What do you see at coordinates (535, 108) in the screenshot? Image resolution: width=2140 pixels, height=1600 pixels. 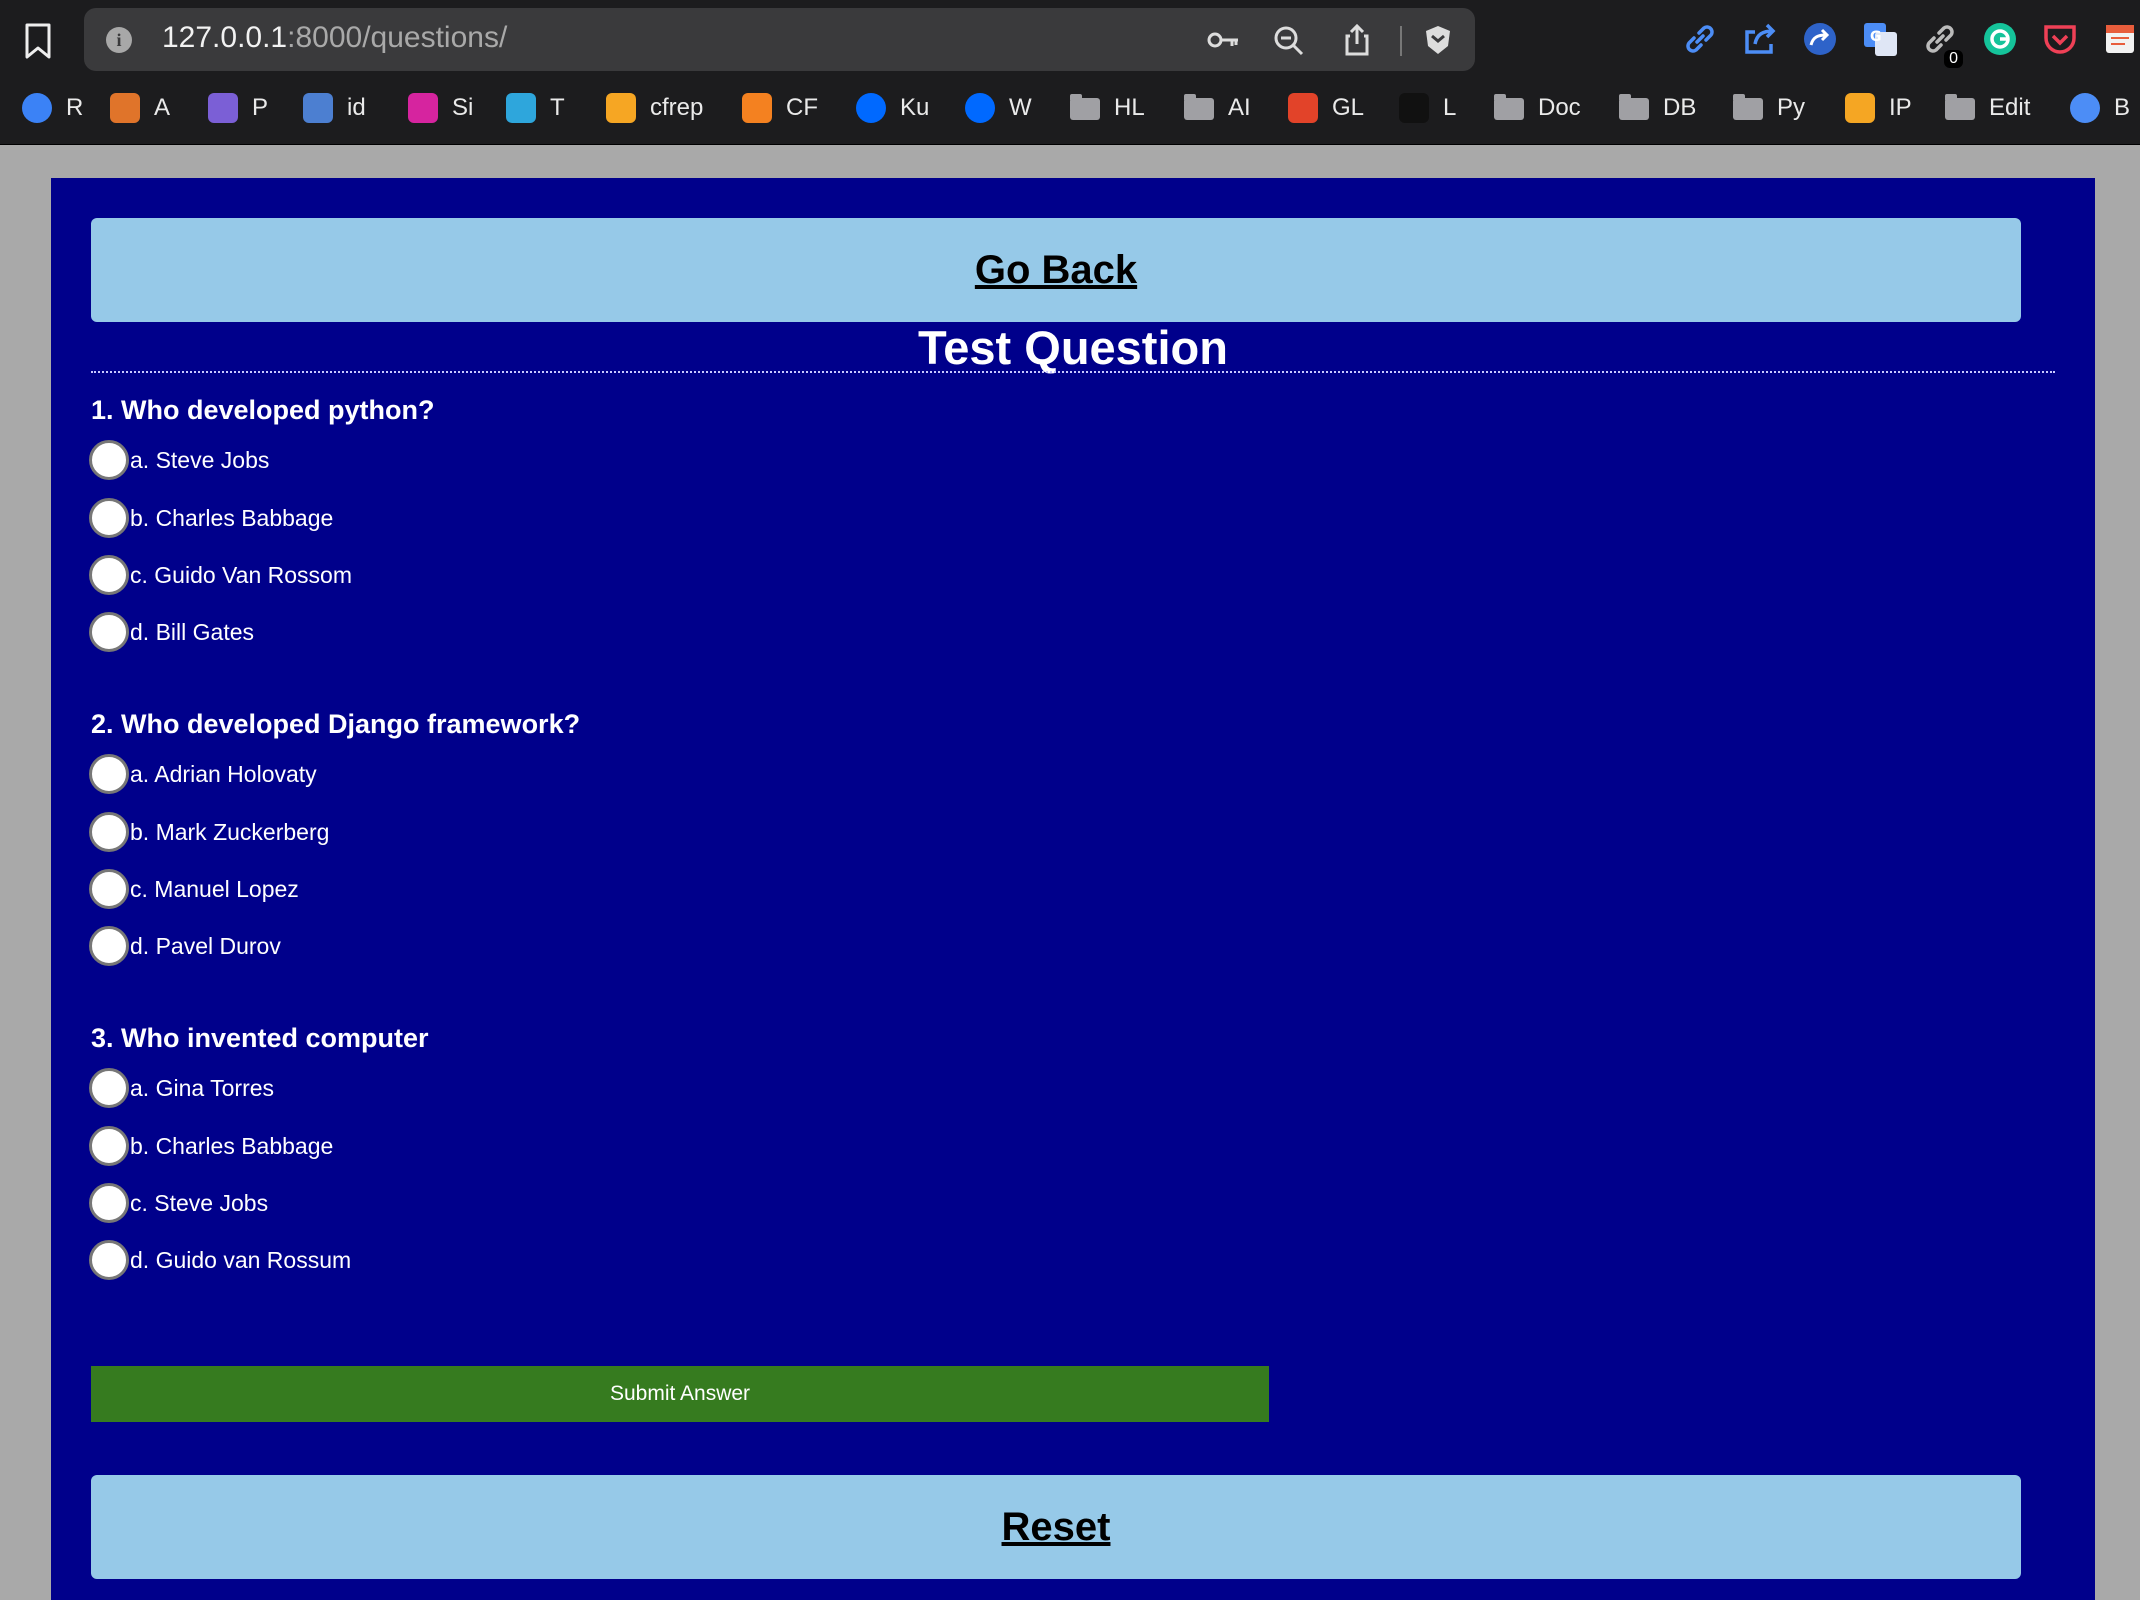 I see `bookmark-t: T` at bounding box center [535, 108].